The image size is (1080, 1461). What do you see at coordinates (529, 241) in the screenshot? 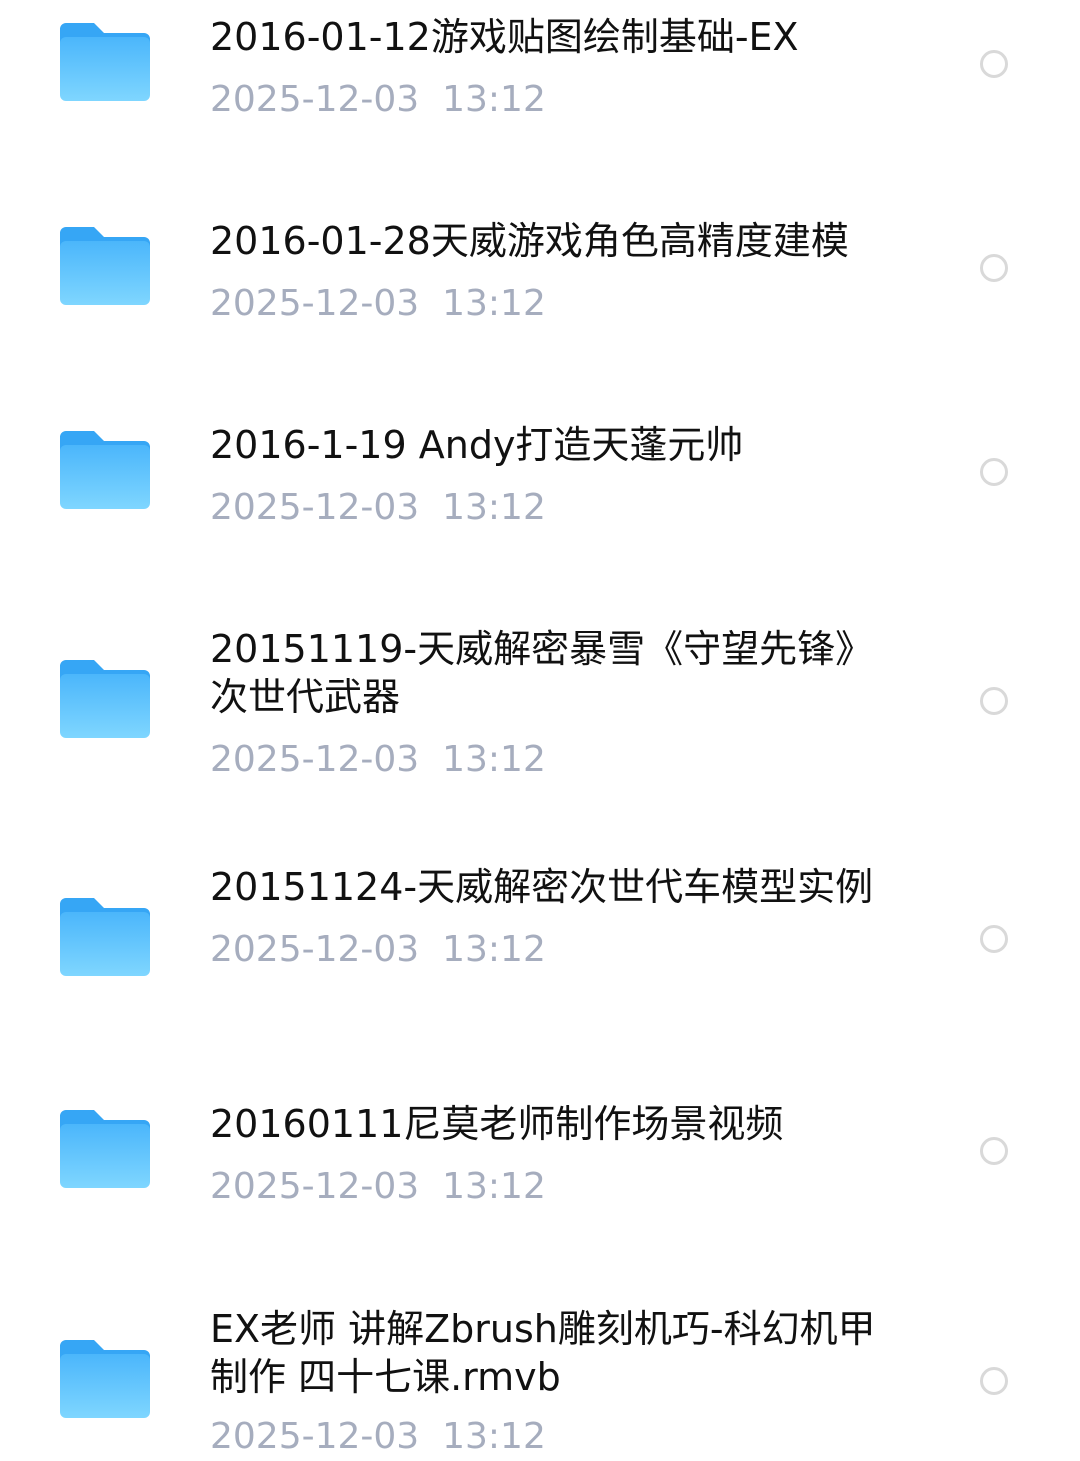
I see `file-name: 2016-01-28天威游戏角色高精度建模` at bounding box center [529, 241].